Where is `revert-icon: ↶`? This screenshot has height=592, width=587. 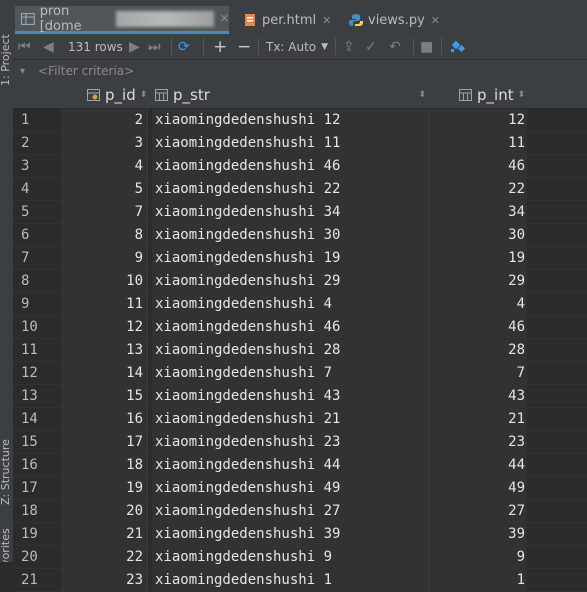
revert-icon: ↶ is located at coordinates (395, 46).